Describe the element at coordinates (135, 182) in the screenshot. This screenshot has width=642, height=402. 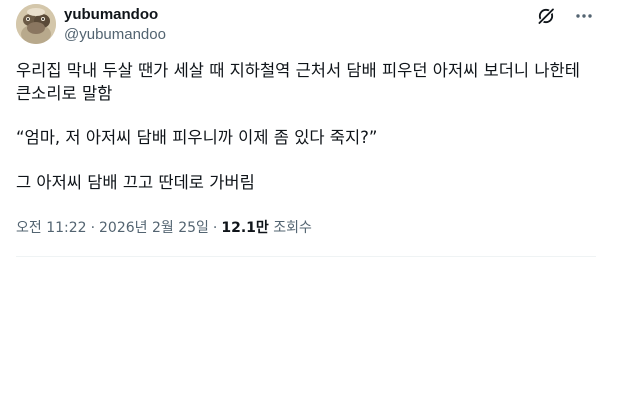
I see `tweet-paragraph: 그 아저씨 담배 끄고 딴데로 가버림` at that location.